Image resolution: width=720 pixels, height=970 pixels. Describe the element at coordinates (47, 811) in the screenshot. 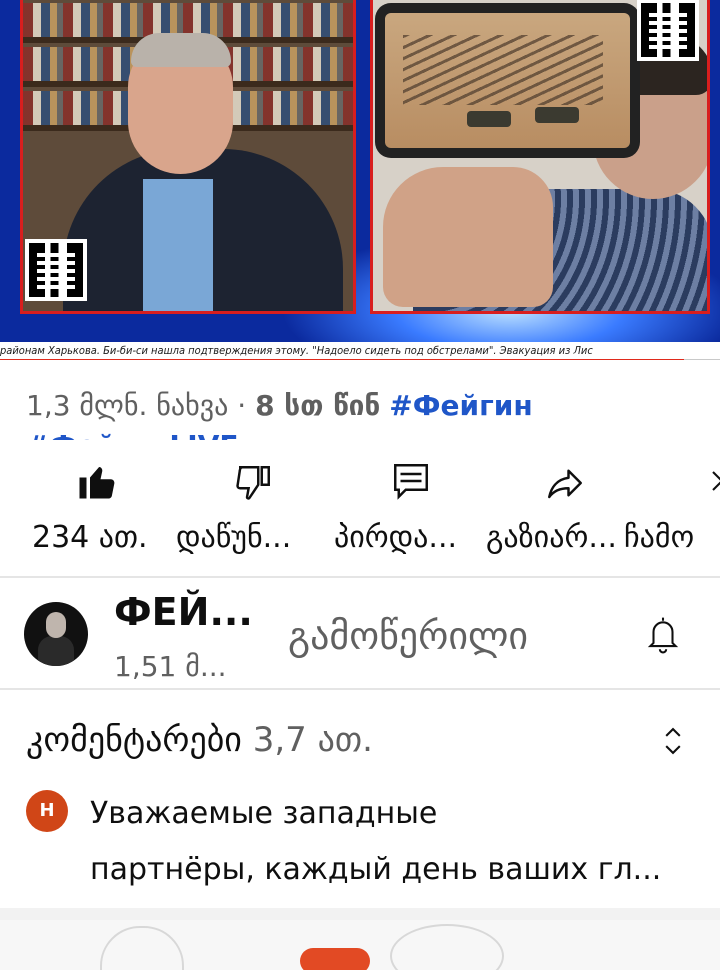

I see `comment-avatar: Н` at that location.